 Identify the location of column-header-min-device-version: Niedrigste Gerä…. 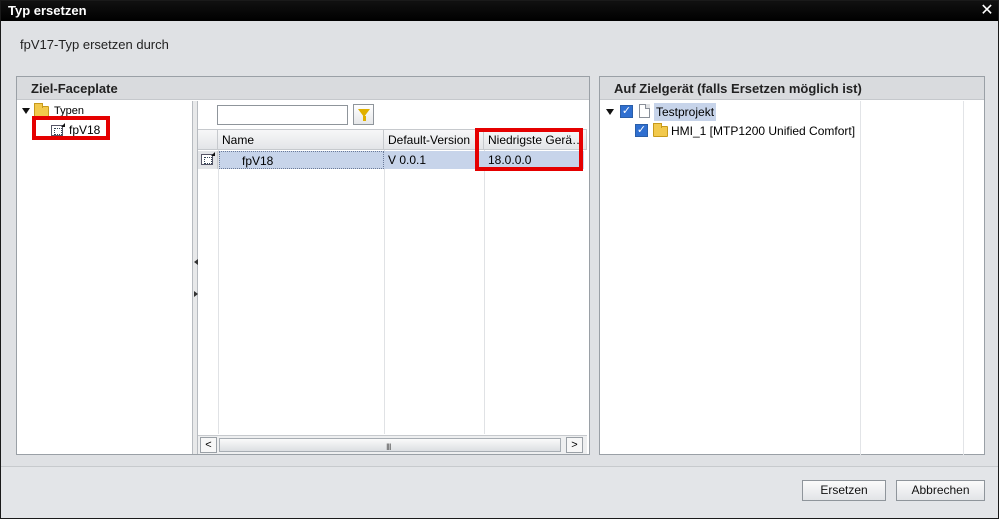
(535, 140).